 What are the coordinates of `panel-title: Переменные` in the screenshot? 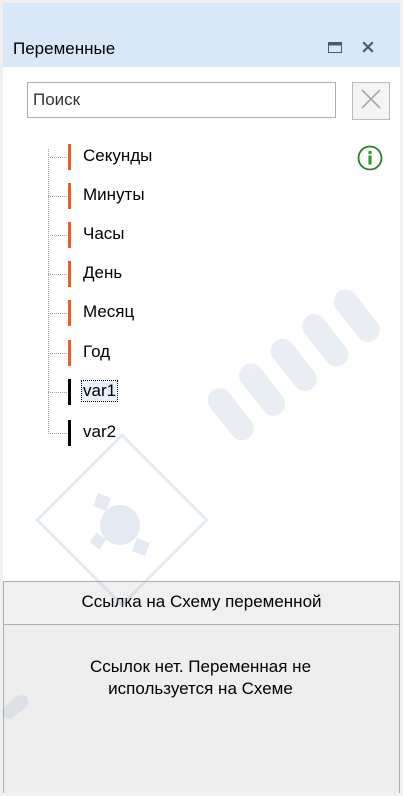 It's located at (64, 48).